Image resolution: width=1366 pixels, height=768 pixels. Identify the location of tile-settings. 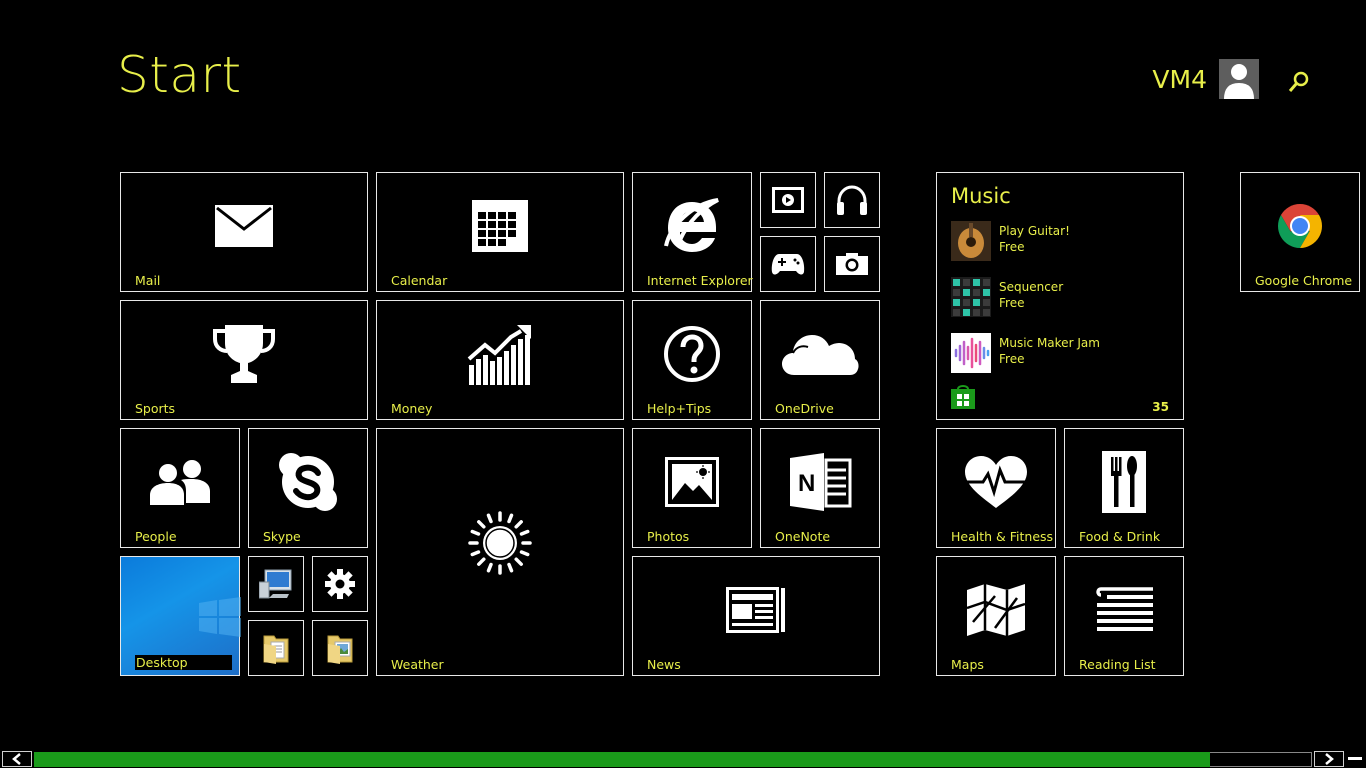
(340, 584).